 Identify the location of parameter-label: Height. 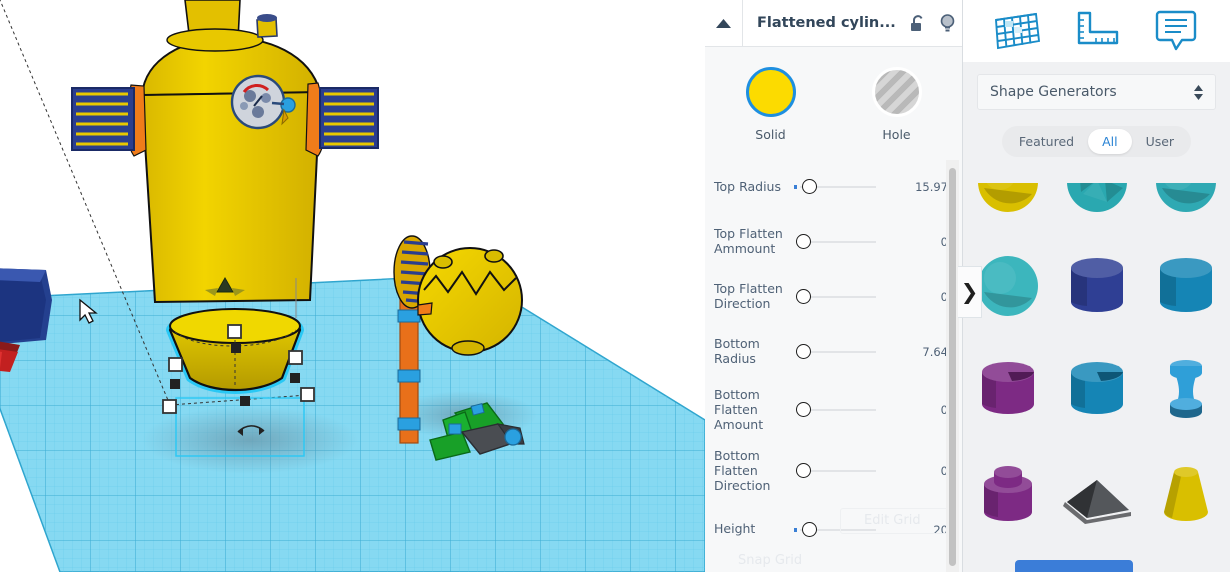
(735, 529).